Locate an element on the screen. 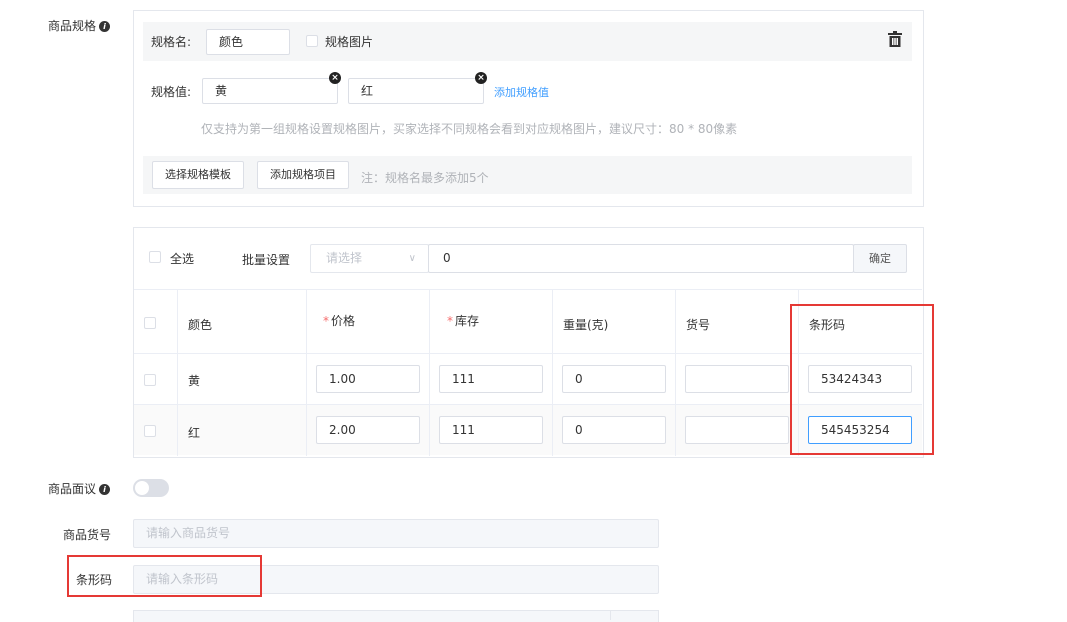 This screenshot has width=1067, height=622. header-sku: 货号 is located at coordinates (698, 325).